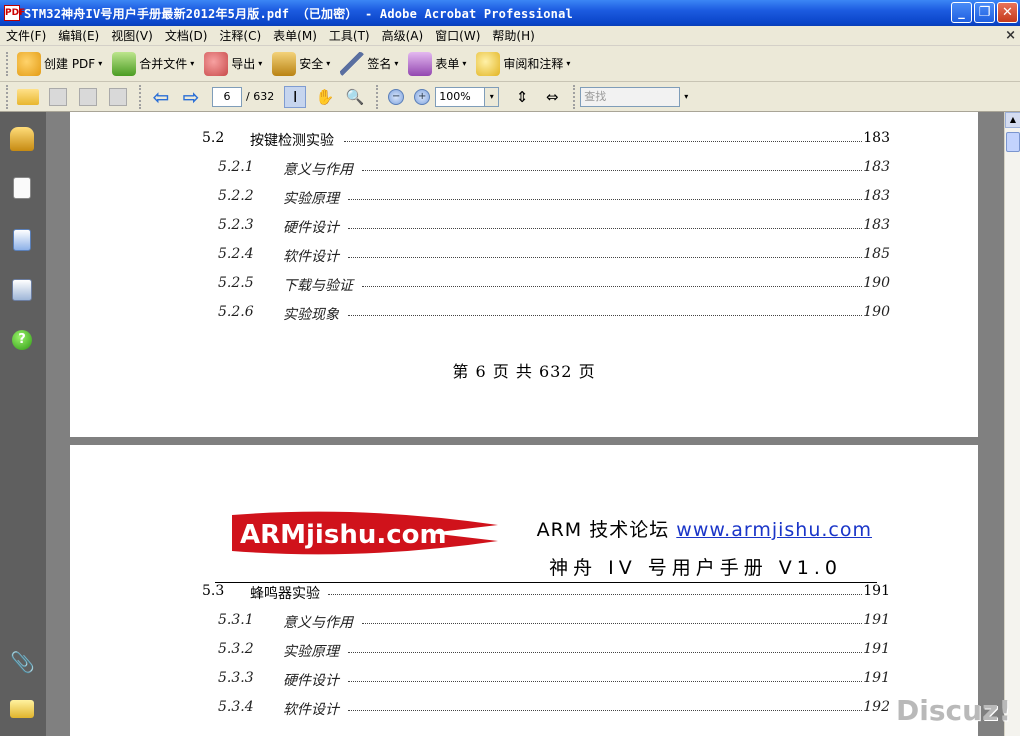 Image resolution: width=1020 pixels, height=736 pixels. Describe the element at coordinates (22, 662) in the screenshot. I see `attachment-icon: 📎` at that location.